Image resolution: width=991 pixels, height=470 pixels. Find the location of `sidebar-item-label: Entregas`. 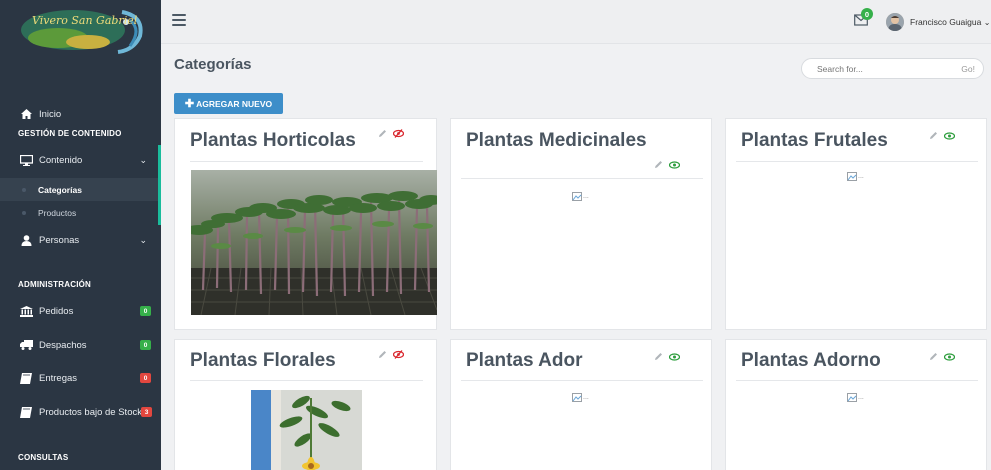

sidebar-item-label: Entregas is located at coordinates (58, 378).